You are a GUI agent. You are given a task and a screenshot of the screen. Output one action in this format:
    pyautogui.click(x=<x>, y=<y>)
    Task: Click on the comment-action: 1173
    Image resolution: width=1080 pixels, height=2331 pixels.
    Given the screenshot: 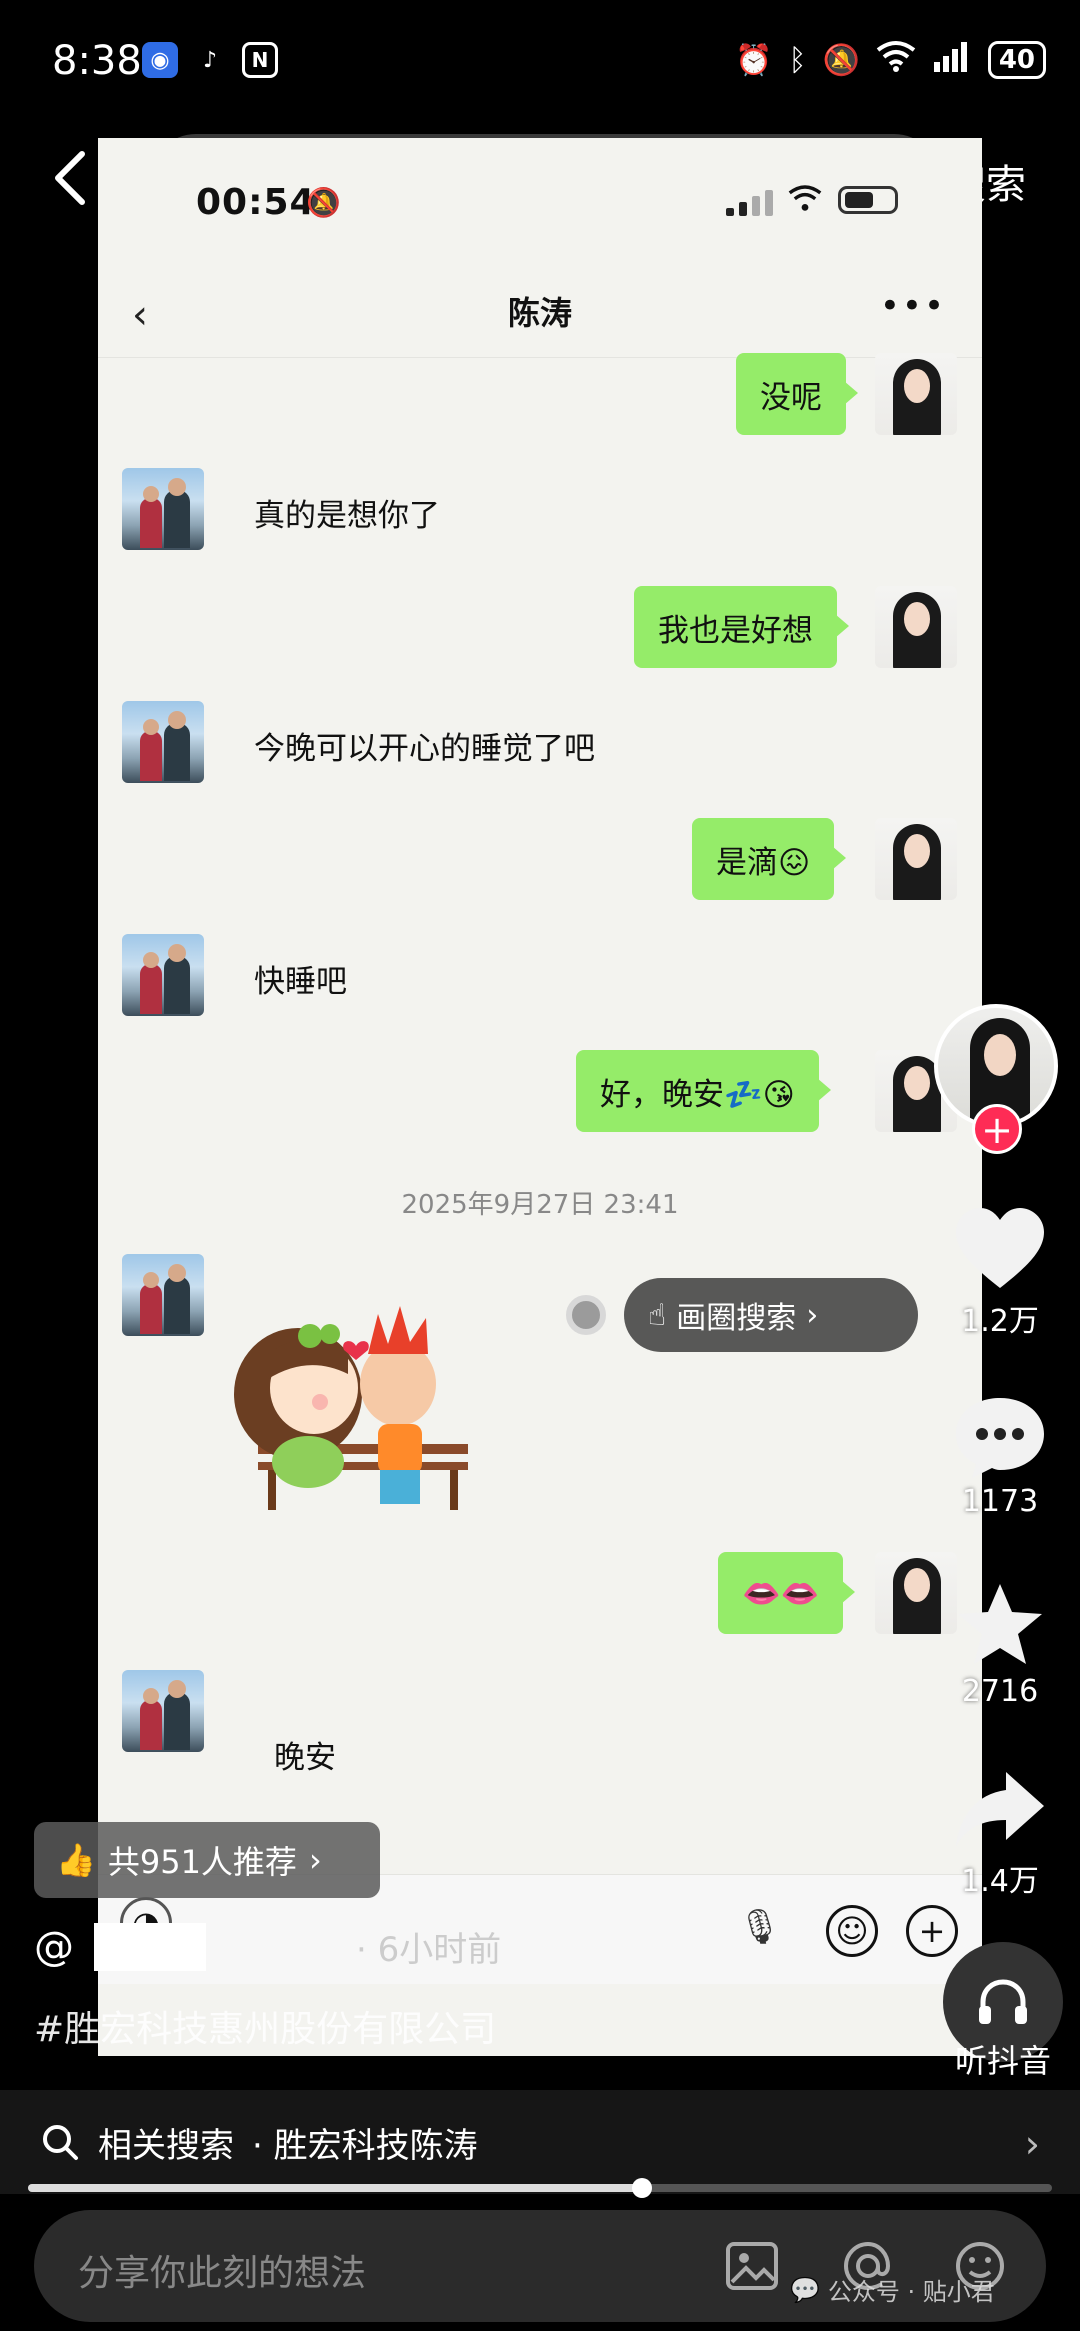 What is the action you would take?
    pyautogui.click(x=1000, y=1456)
    